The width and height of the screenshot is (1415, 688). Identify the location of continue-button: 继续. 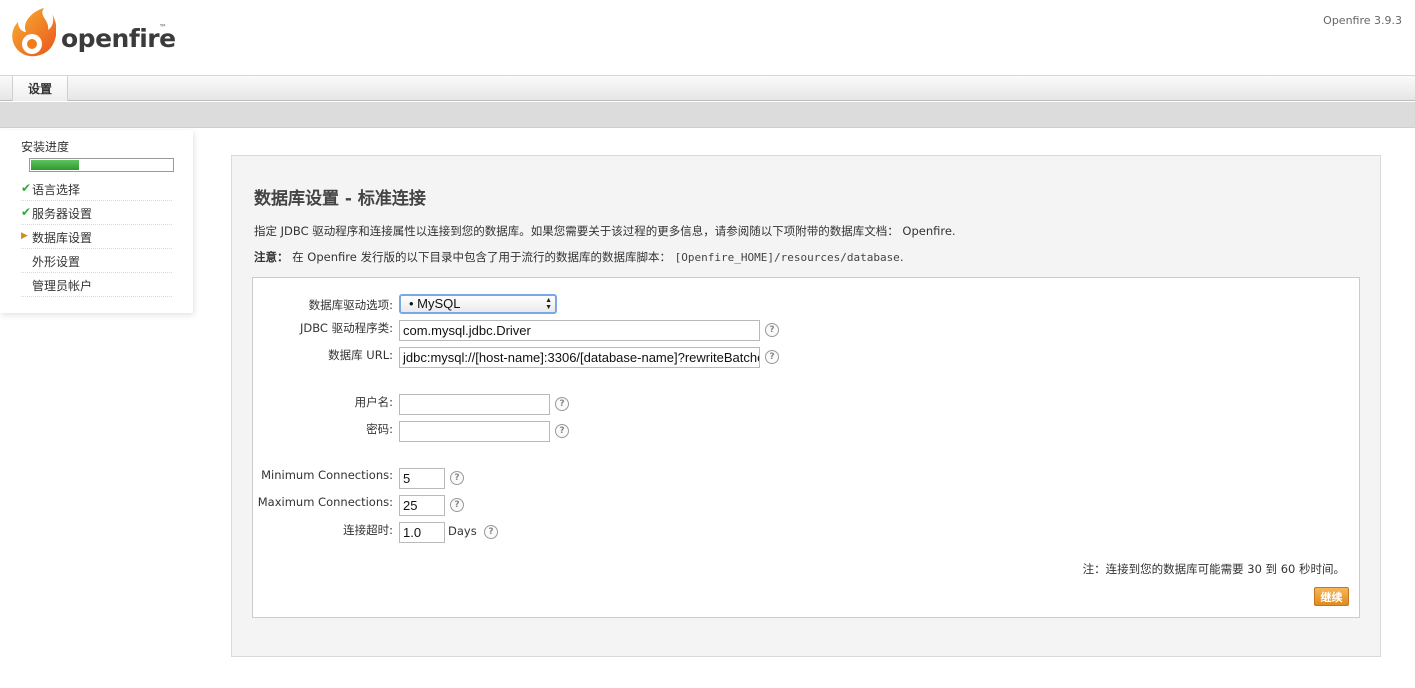
(1331, 596).